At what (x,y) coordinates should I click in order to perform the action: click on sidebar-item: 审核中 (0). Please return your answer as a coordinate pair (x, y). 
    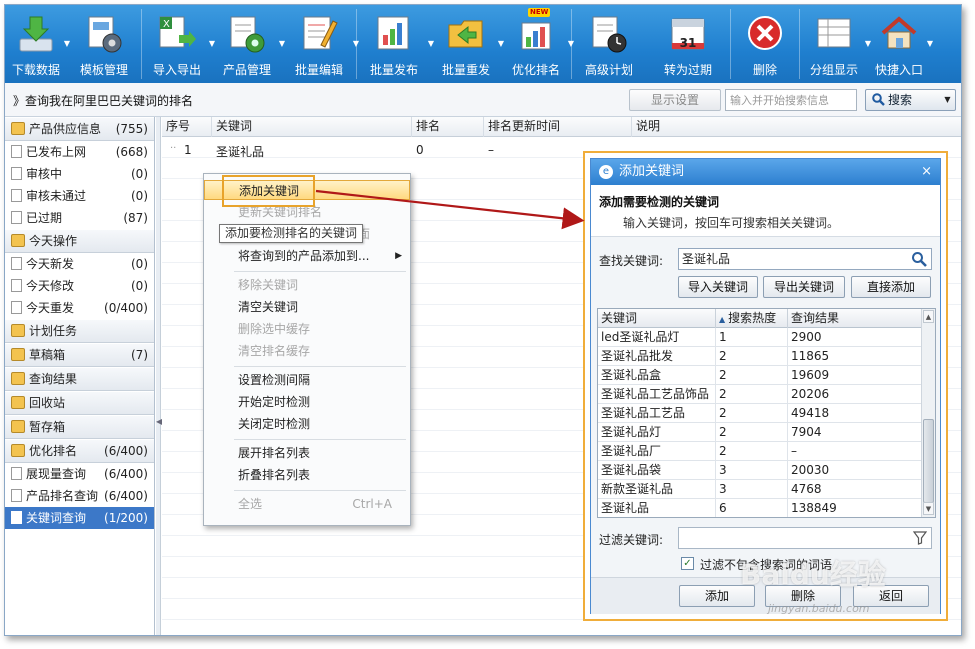
    Looking at the image, I should click on (79, 174).